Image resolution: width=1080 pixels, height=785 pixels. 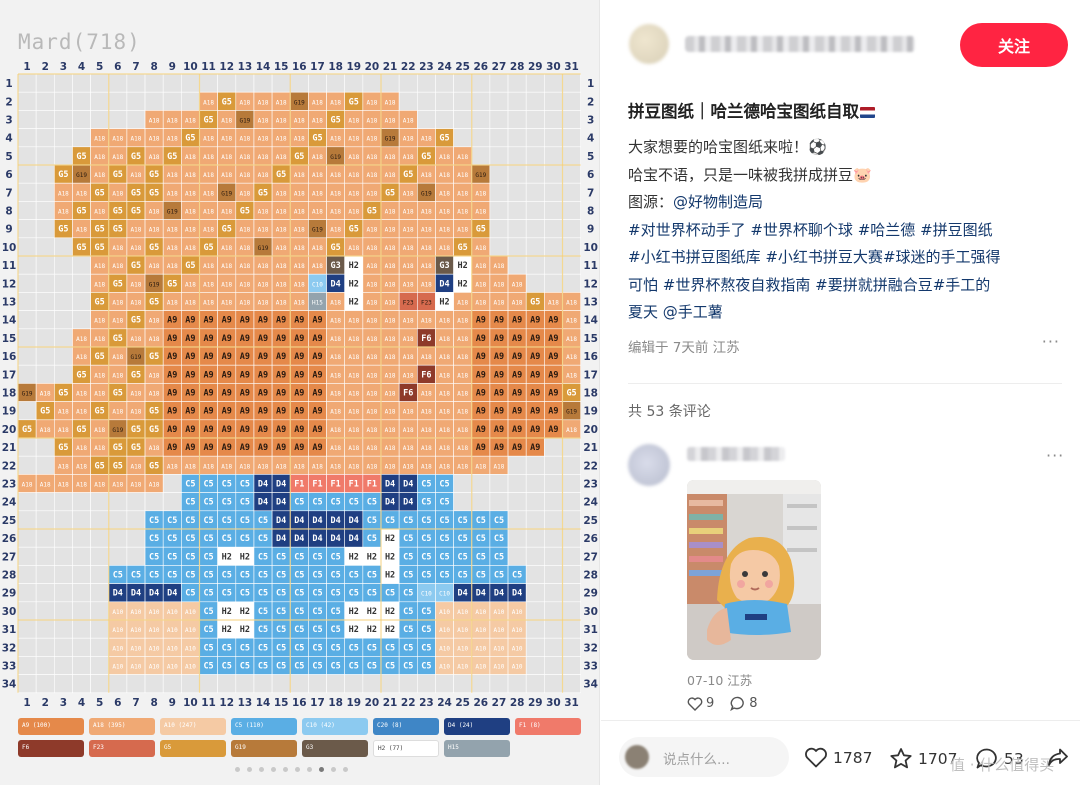 What do you see at coordinates (853, 757) in the screenshot?
I see `like-count: 1787` at bounding box center [853, 757].